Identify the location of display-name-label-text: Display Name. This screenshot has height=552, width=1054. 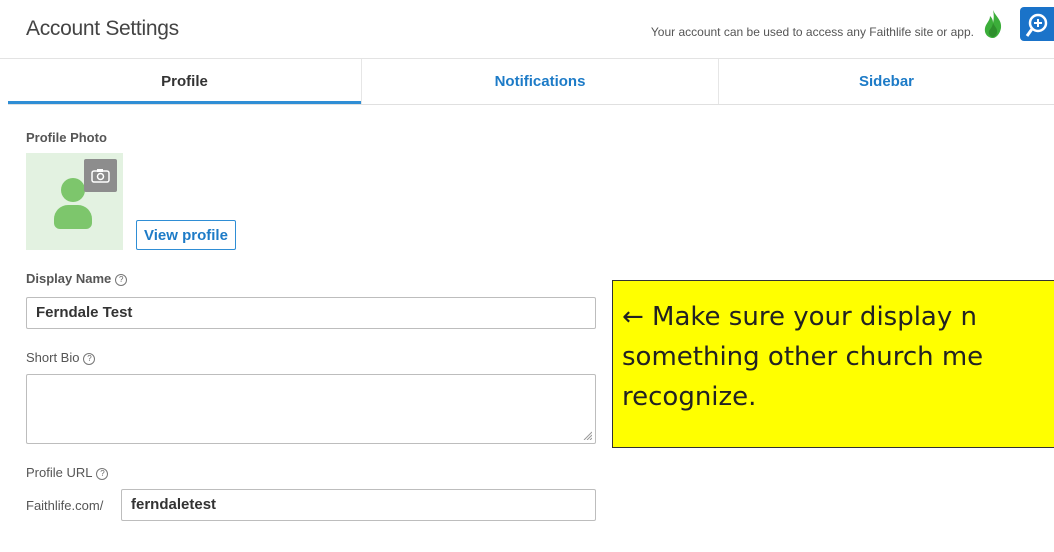
(69, 278).